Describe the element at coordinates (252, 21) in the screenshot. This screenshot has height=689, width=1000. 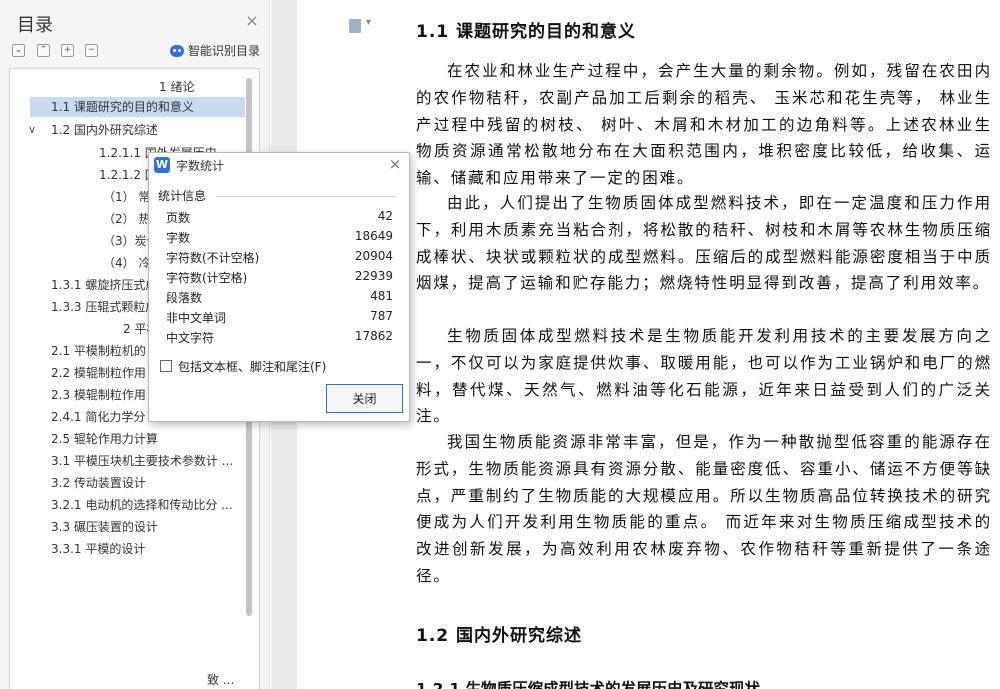
I see `sidebar-close-icon: ×` at that location.